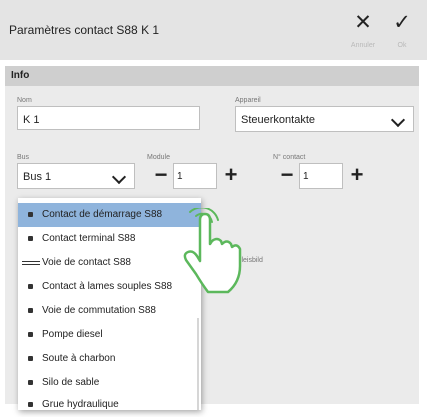 The image size is (427, 417). What do you see at coordinates (31, 263) in the screenshot?
I see `contact-track-icon` at bounding box center [31, 263].